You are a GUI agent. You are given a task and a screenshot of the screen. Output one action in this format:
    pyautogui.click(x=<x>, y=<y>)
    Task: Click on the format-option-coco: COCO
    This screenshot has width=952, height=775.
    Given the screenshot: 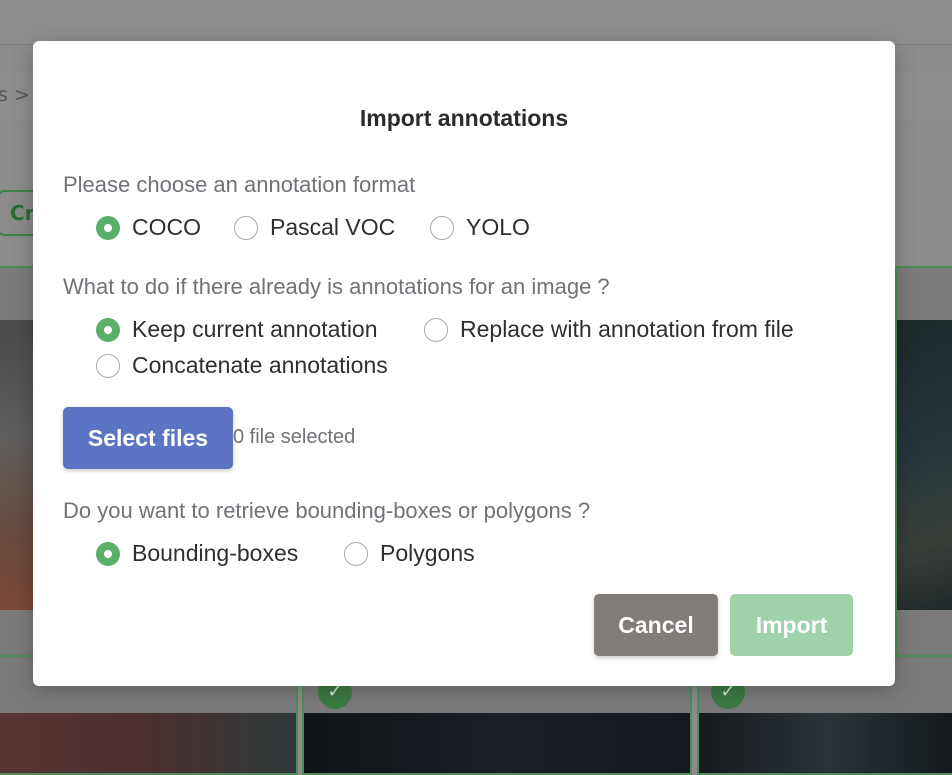 What is the action you would take?
    pyautogui.click(x=148, y=227)
    